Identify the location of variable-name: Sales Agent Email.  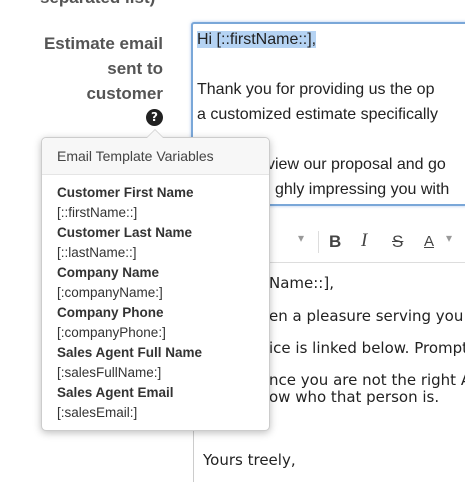
(115, 392).